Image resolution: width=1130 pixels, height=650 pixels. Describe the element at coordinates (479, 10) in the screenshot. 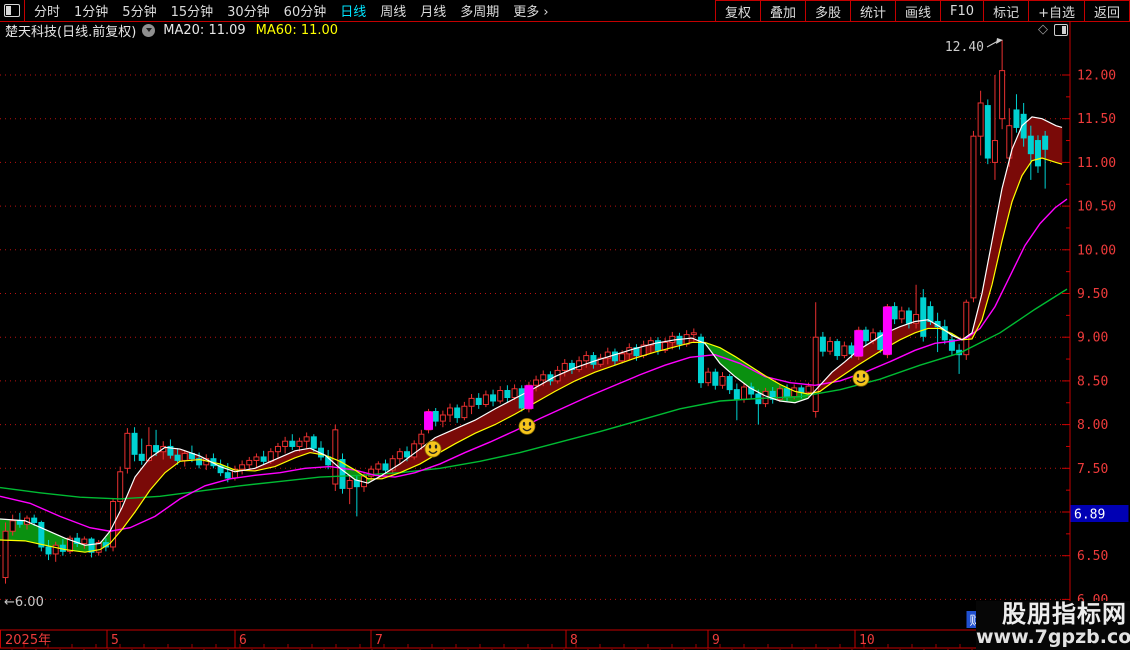

I see `top-menu-item-9: 多周期` at that location.